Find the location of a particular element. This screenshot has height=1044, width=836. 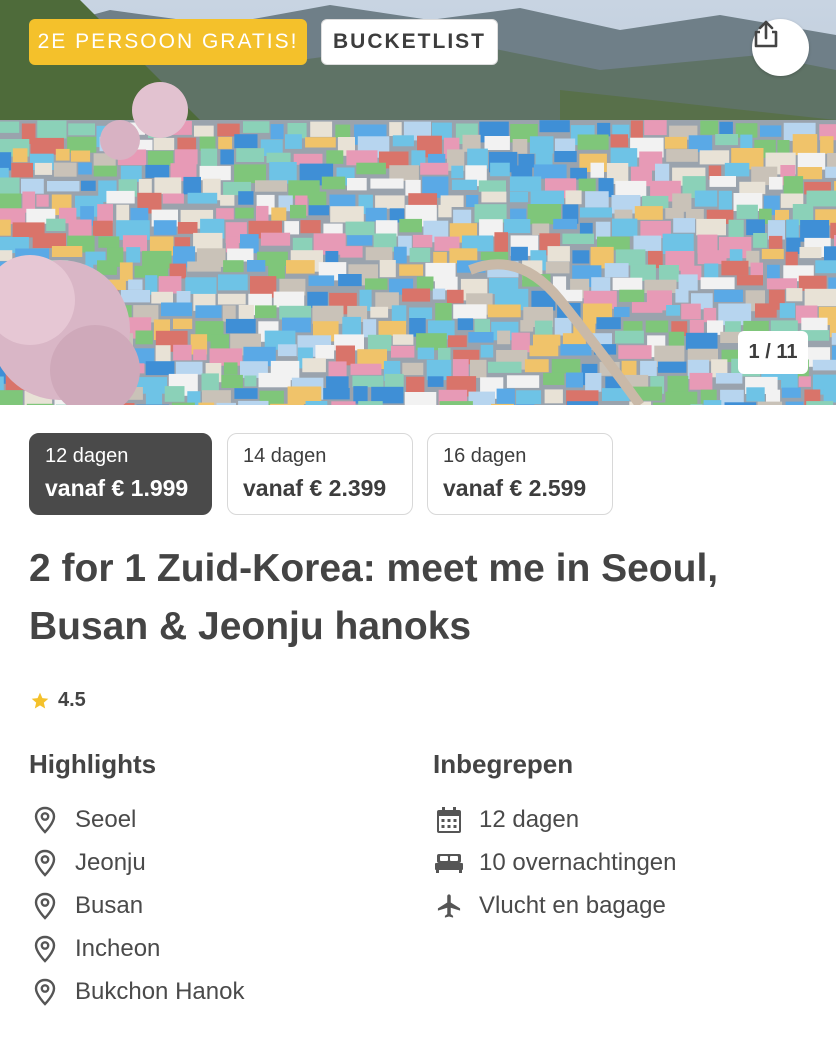

included-item: Vlucht en bagage is located at coordinates (549, 906).